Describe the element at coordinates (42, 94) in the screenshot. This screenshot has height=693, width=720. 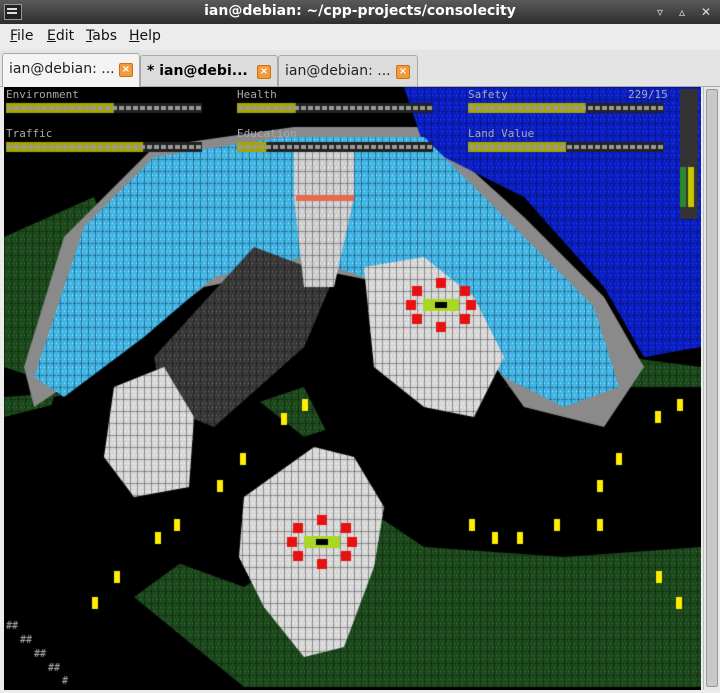
I see `stat-environment-label: Environment` at that location.